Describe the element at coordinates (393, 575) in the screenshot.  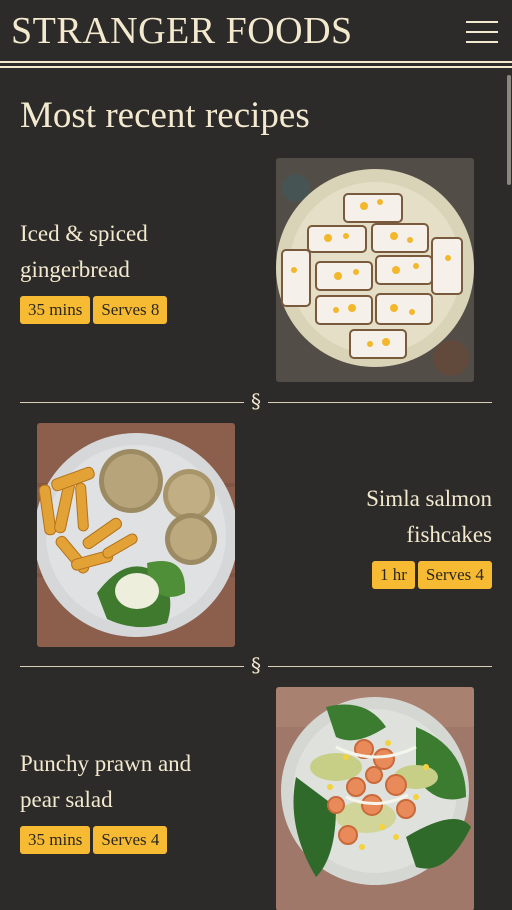
I see `time-badge: 1 hr` at that location.